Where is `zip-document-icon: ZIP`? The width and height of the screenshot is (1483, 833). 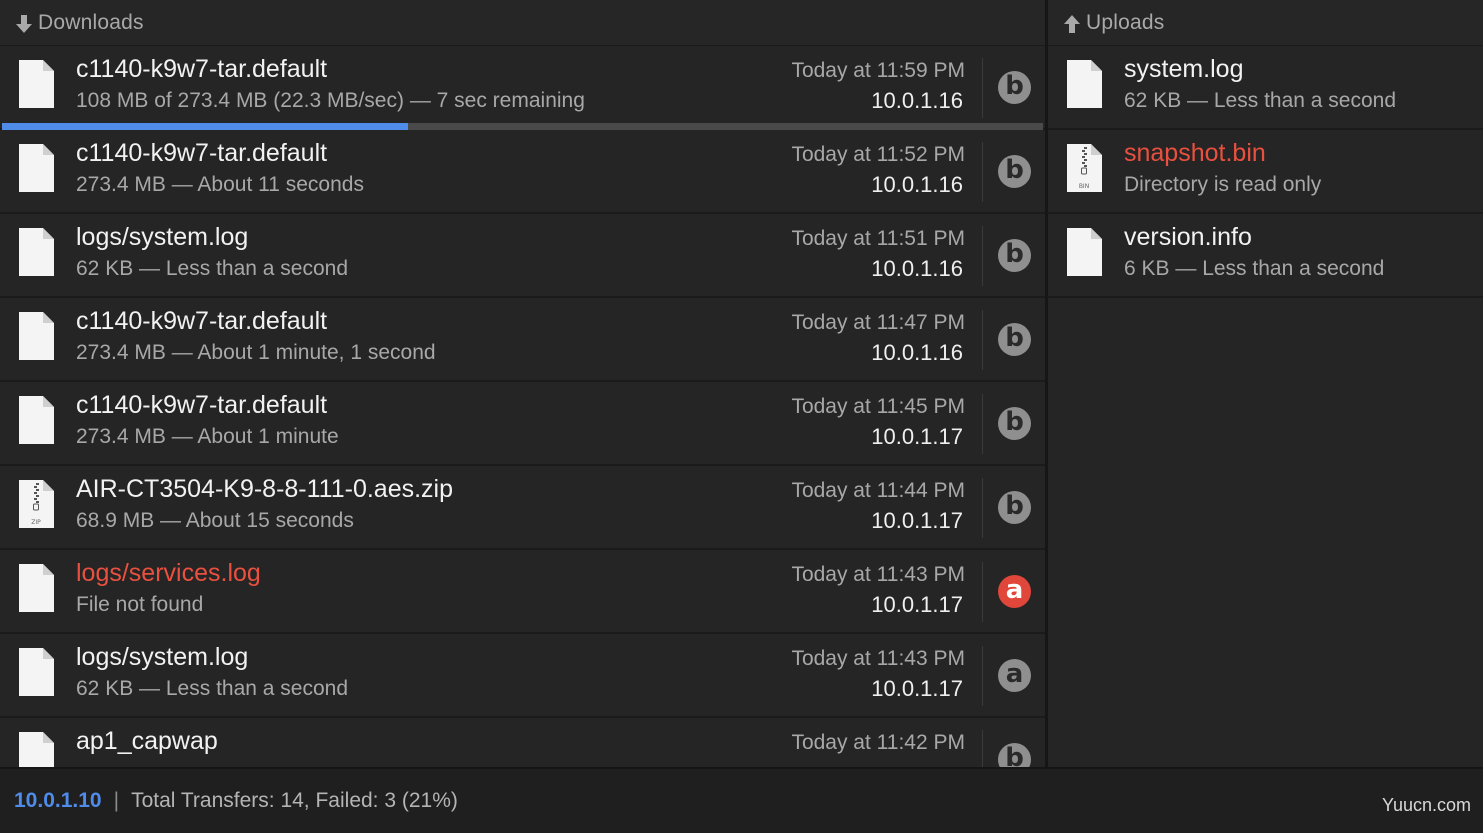
zip-document-icon: ZIP is located at coordinates (36, 504).